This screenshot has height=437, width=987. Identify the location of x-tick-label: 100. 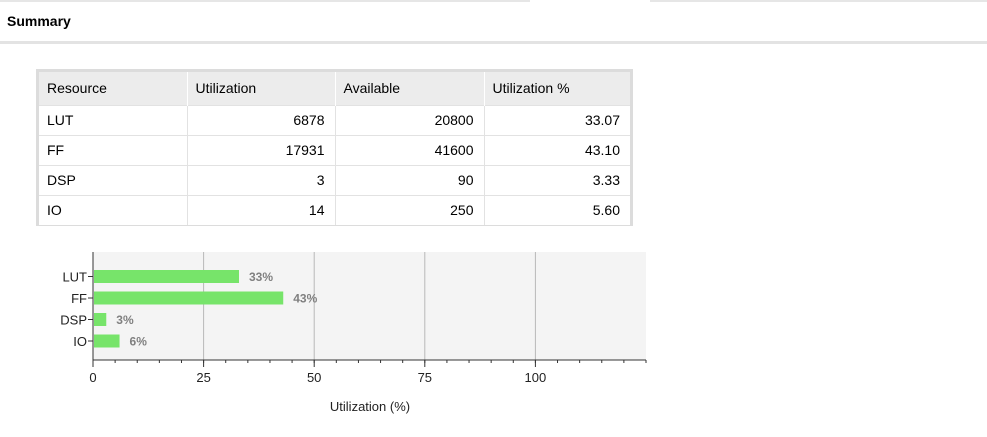
(536, 377).